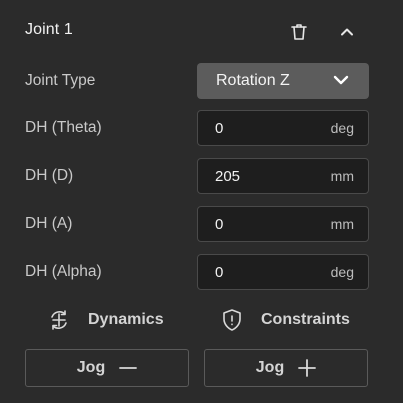 The width and height of the screenshot is (403, 403). What do you see at coordinates (128, 368) in the screenshot?
I see `minus-icon` at bounding box center [128, 368].